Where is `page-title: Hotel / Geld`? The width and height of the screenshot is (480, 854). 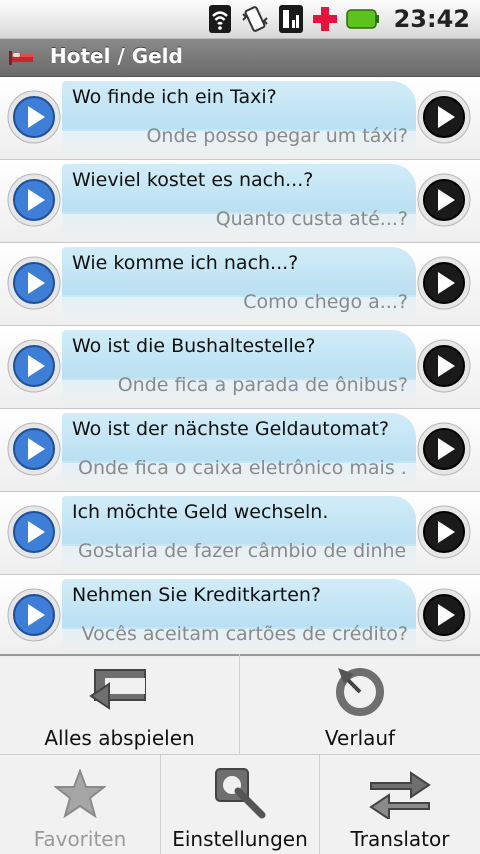 page-title: Hotel / Geld is located at coordinates (116, 56).